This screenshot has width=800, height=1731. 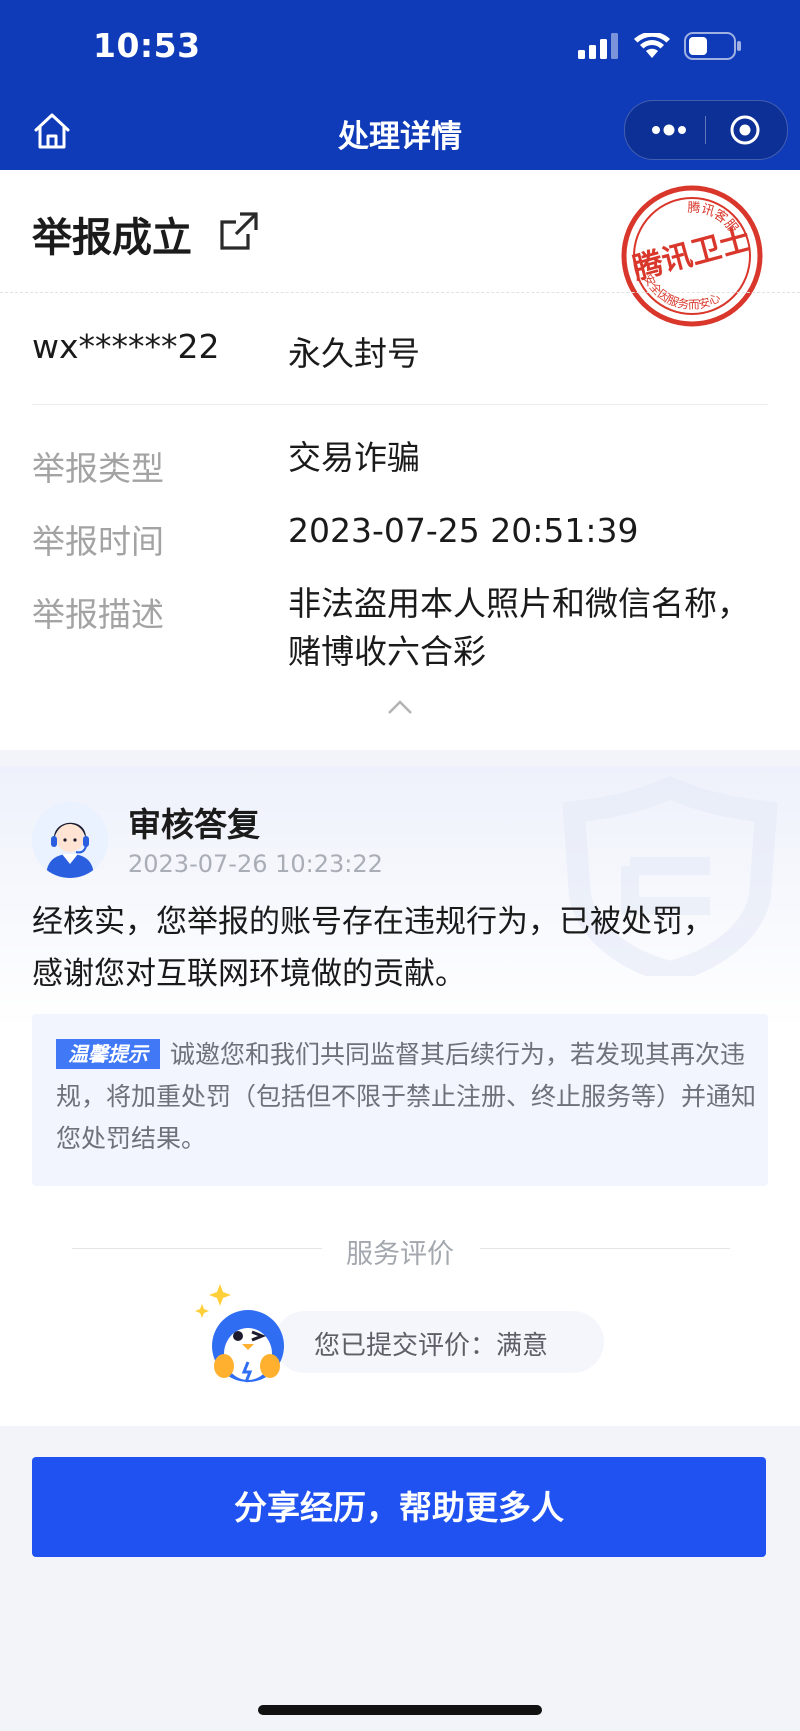 What do you see at coordinates (712, 46) in the screenshot?
I see `battery-icon` at bounding box center [712, 46].